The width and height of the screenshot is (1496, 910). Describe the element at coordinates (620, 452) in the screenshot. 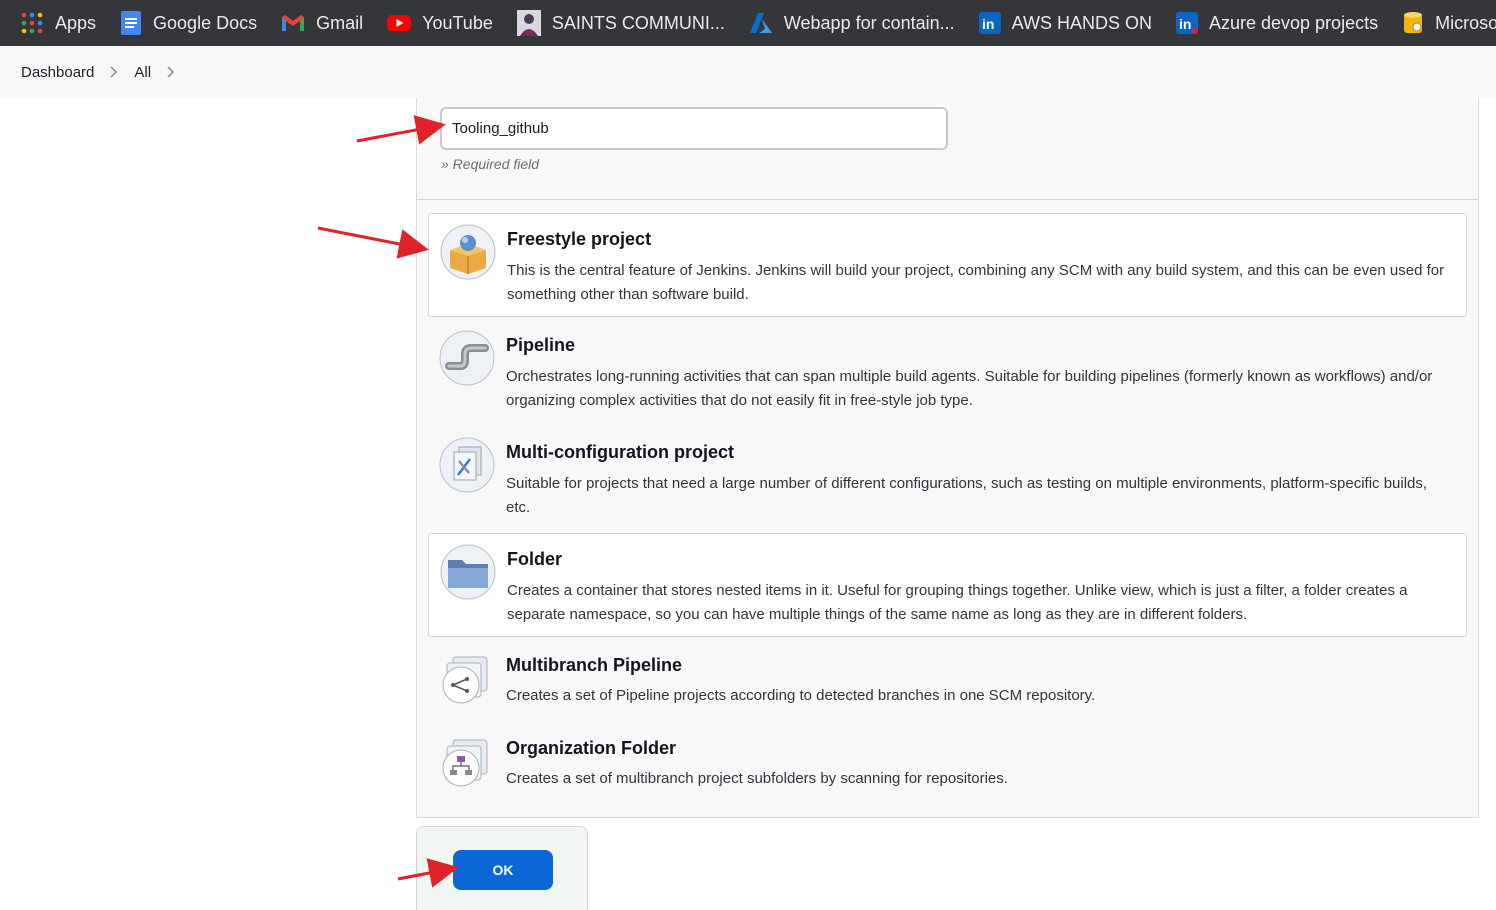

I see `item-type-title: Multi-configuration project` at that location.